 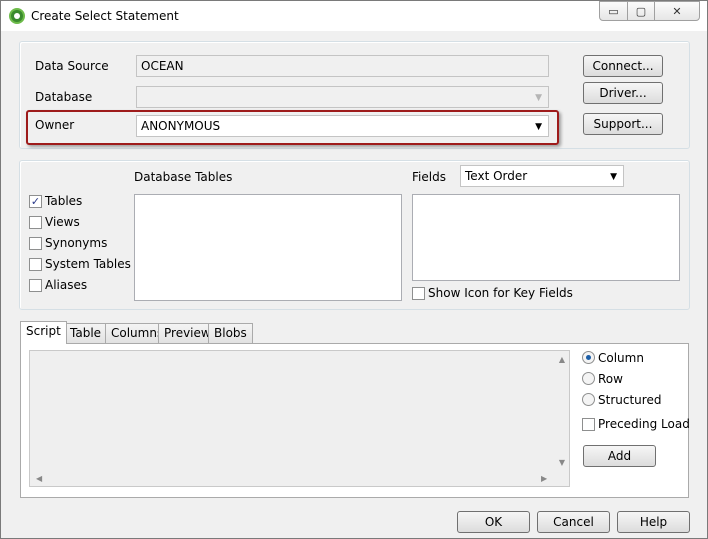 What do you see at coordinates (653, 522) in the screenshot?
I see `help-button: Help` at bounding box center [653, 522].